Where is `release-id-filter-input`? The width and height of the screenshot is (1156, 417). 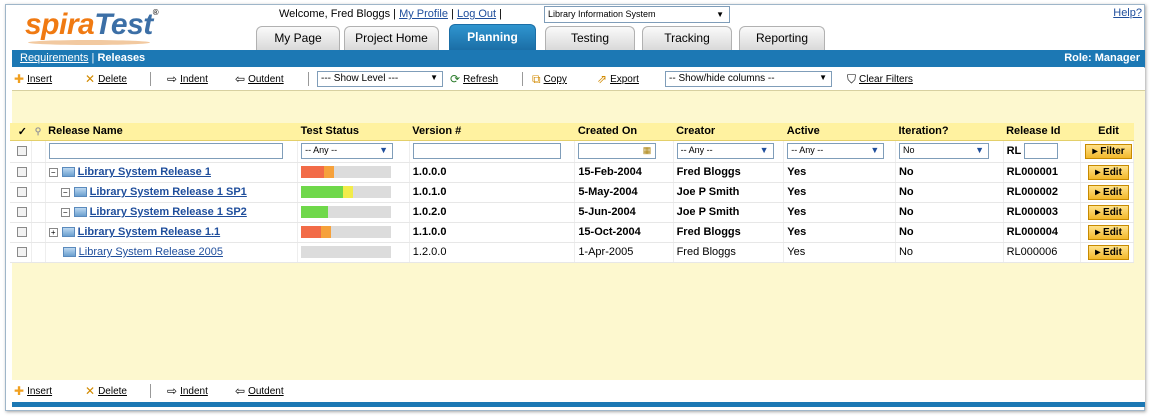
release-id-filter-input is located at coordinates (1041, 151).